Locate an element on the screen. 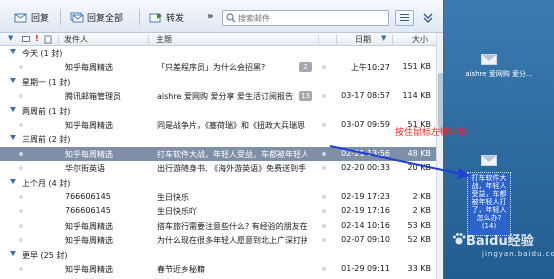 This screenshot has height=279, width=554. watermark-brand: Baidu经验 is located at coordinates (500, 241).